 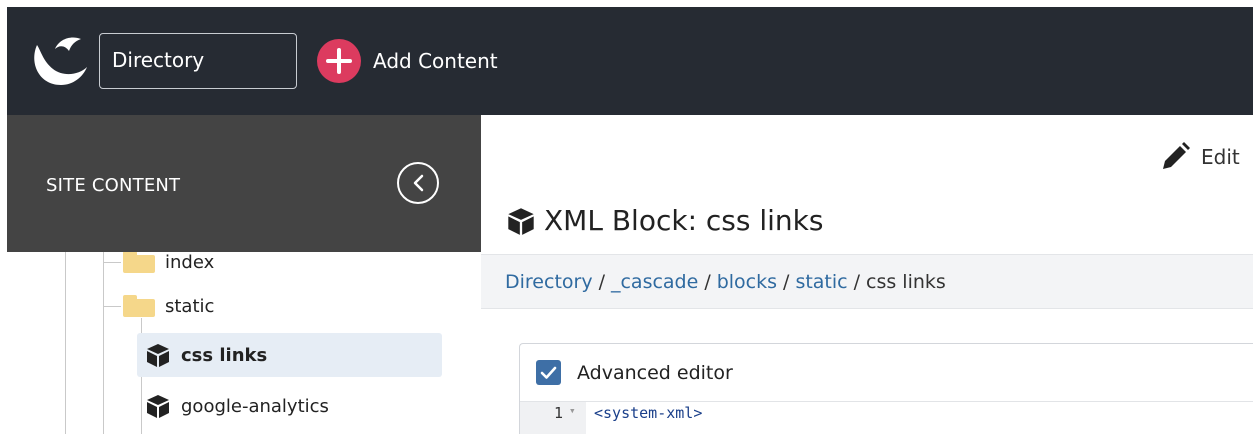 I want to click on xml-editor-panel: Advanced editor 1 ▾ <system-xml>, so click(x=886, y=388).